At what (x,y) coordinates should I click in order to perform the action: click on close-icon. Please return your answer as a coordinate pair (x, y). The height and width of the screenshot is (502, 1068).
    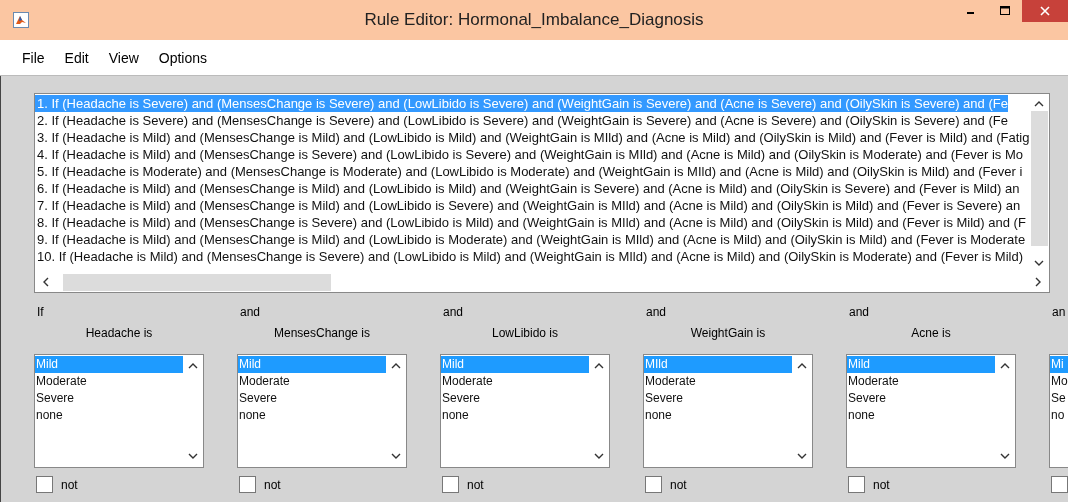
    Looking at the image, I should click on (1045, 11).